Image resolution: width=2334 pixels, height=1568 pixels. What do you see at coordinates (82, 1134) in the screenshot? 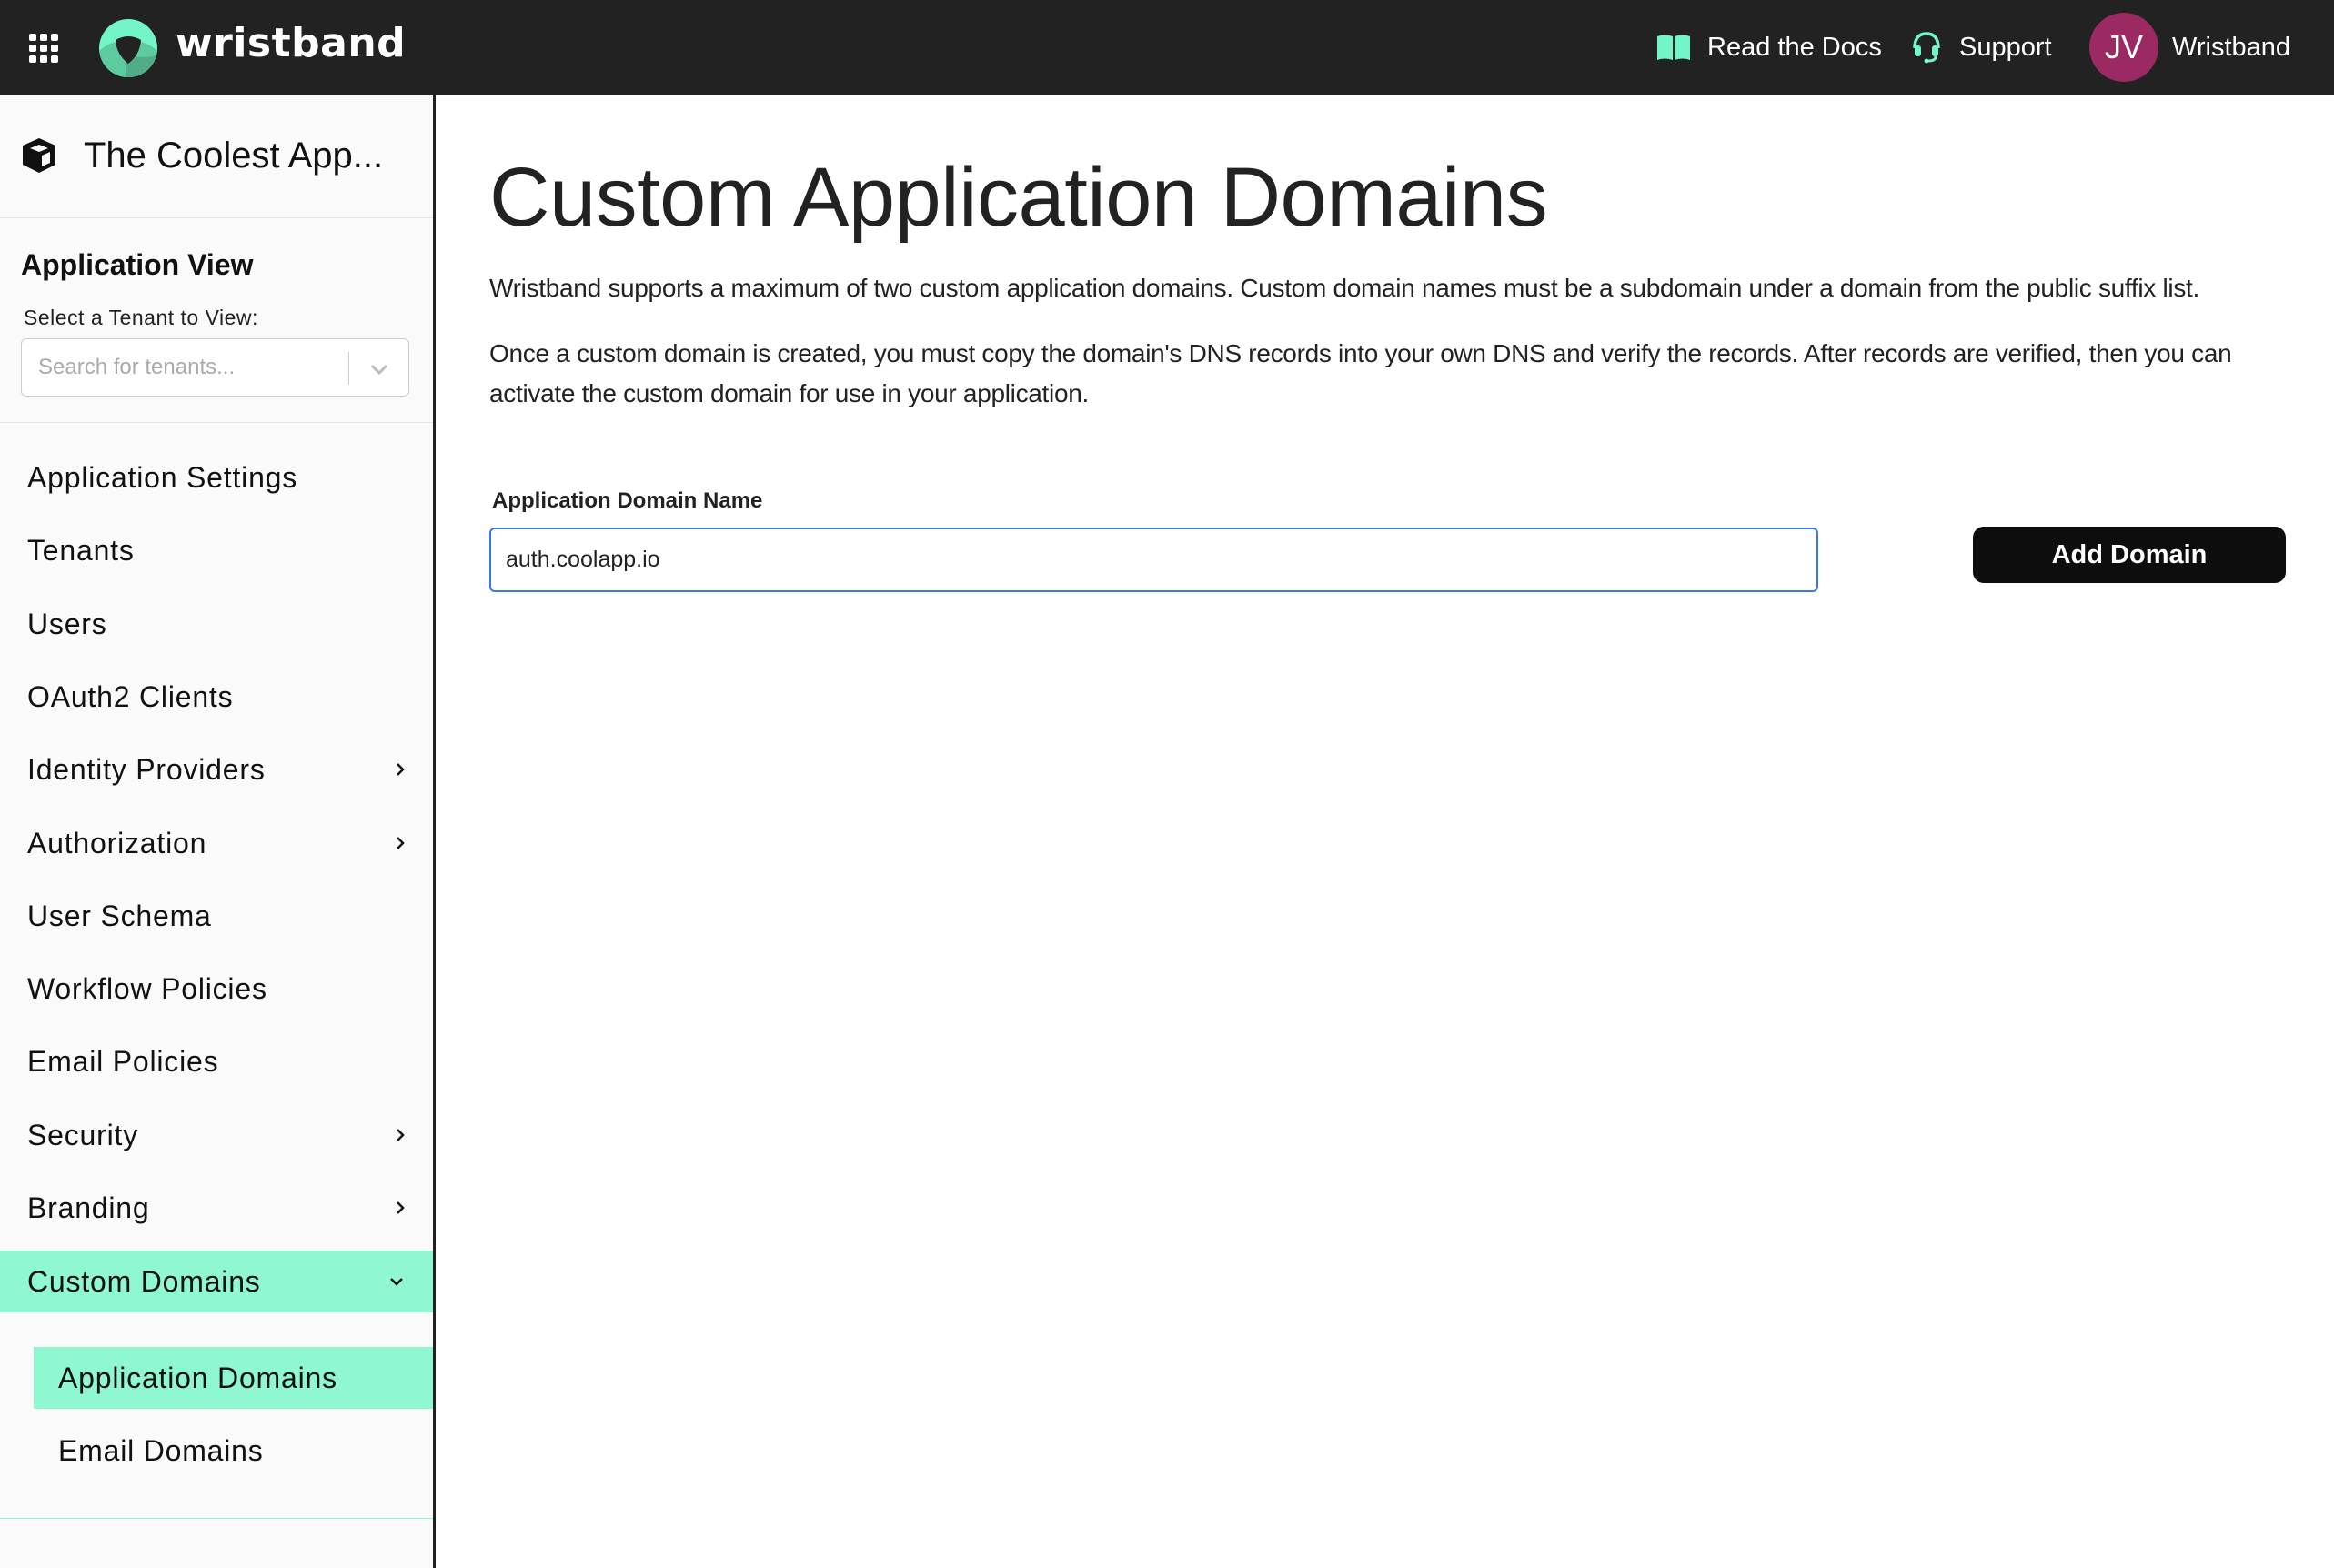
I see `sidebar-item-label: Security` at bounding box center [82, 1134].